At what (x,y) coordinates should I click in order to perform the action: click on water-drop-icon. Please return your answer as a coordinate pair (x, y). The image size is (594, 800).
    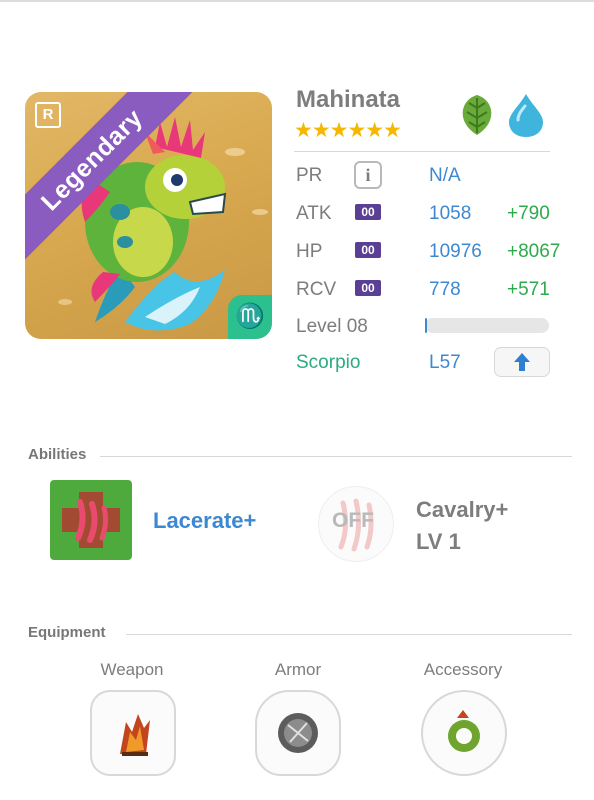
    Looking at the image, I should click on (526, 115).